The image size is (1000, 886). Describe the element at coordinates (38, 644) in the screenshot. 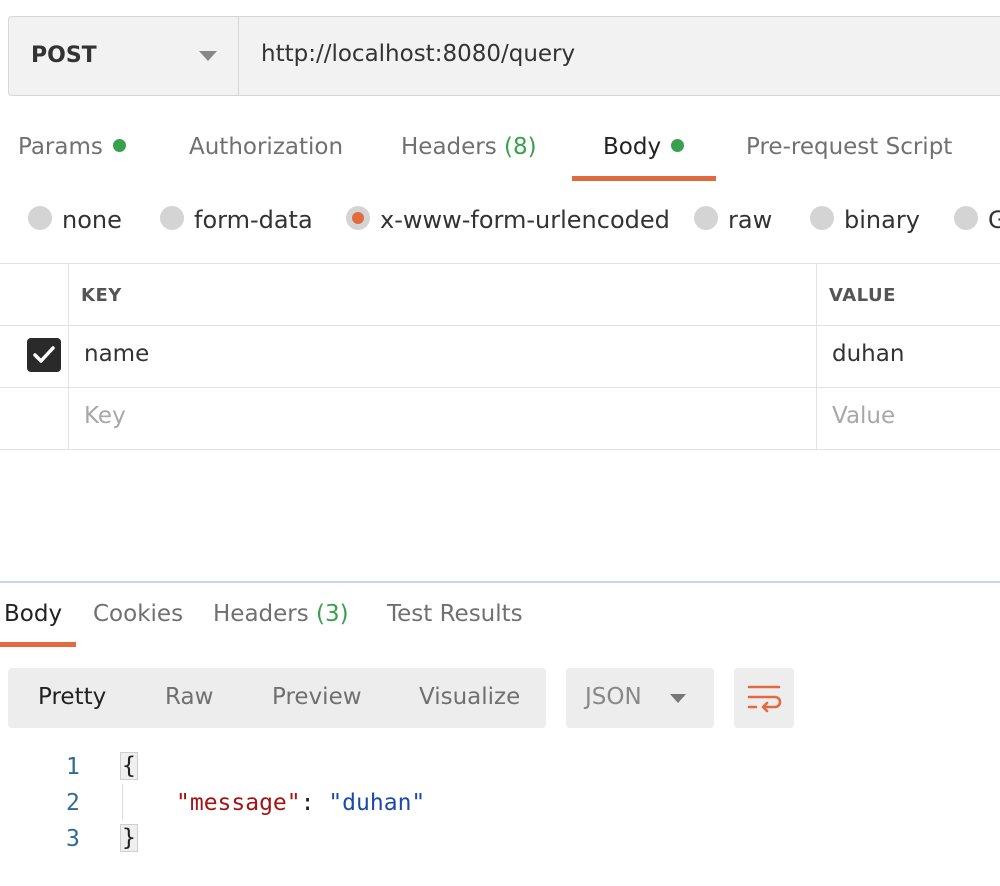

I see `response-active-tab-underline` at that location.